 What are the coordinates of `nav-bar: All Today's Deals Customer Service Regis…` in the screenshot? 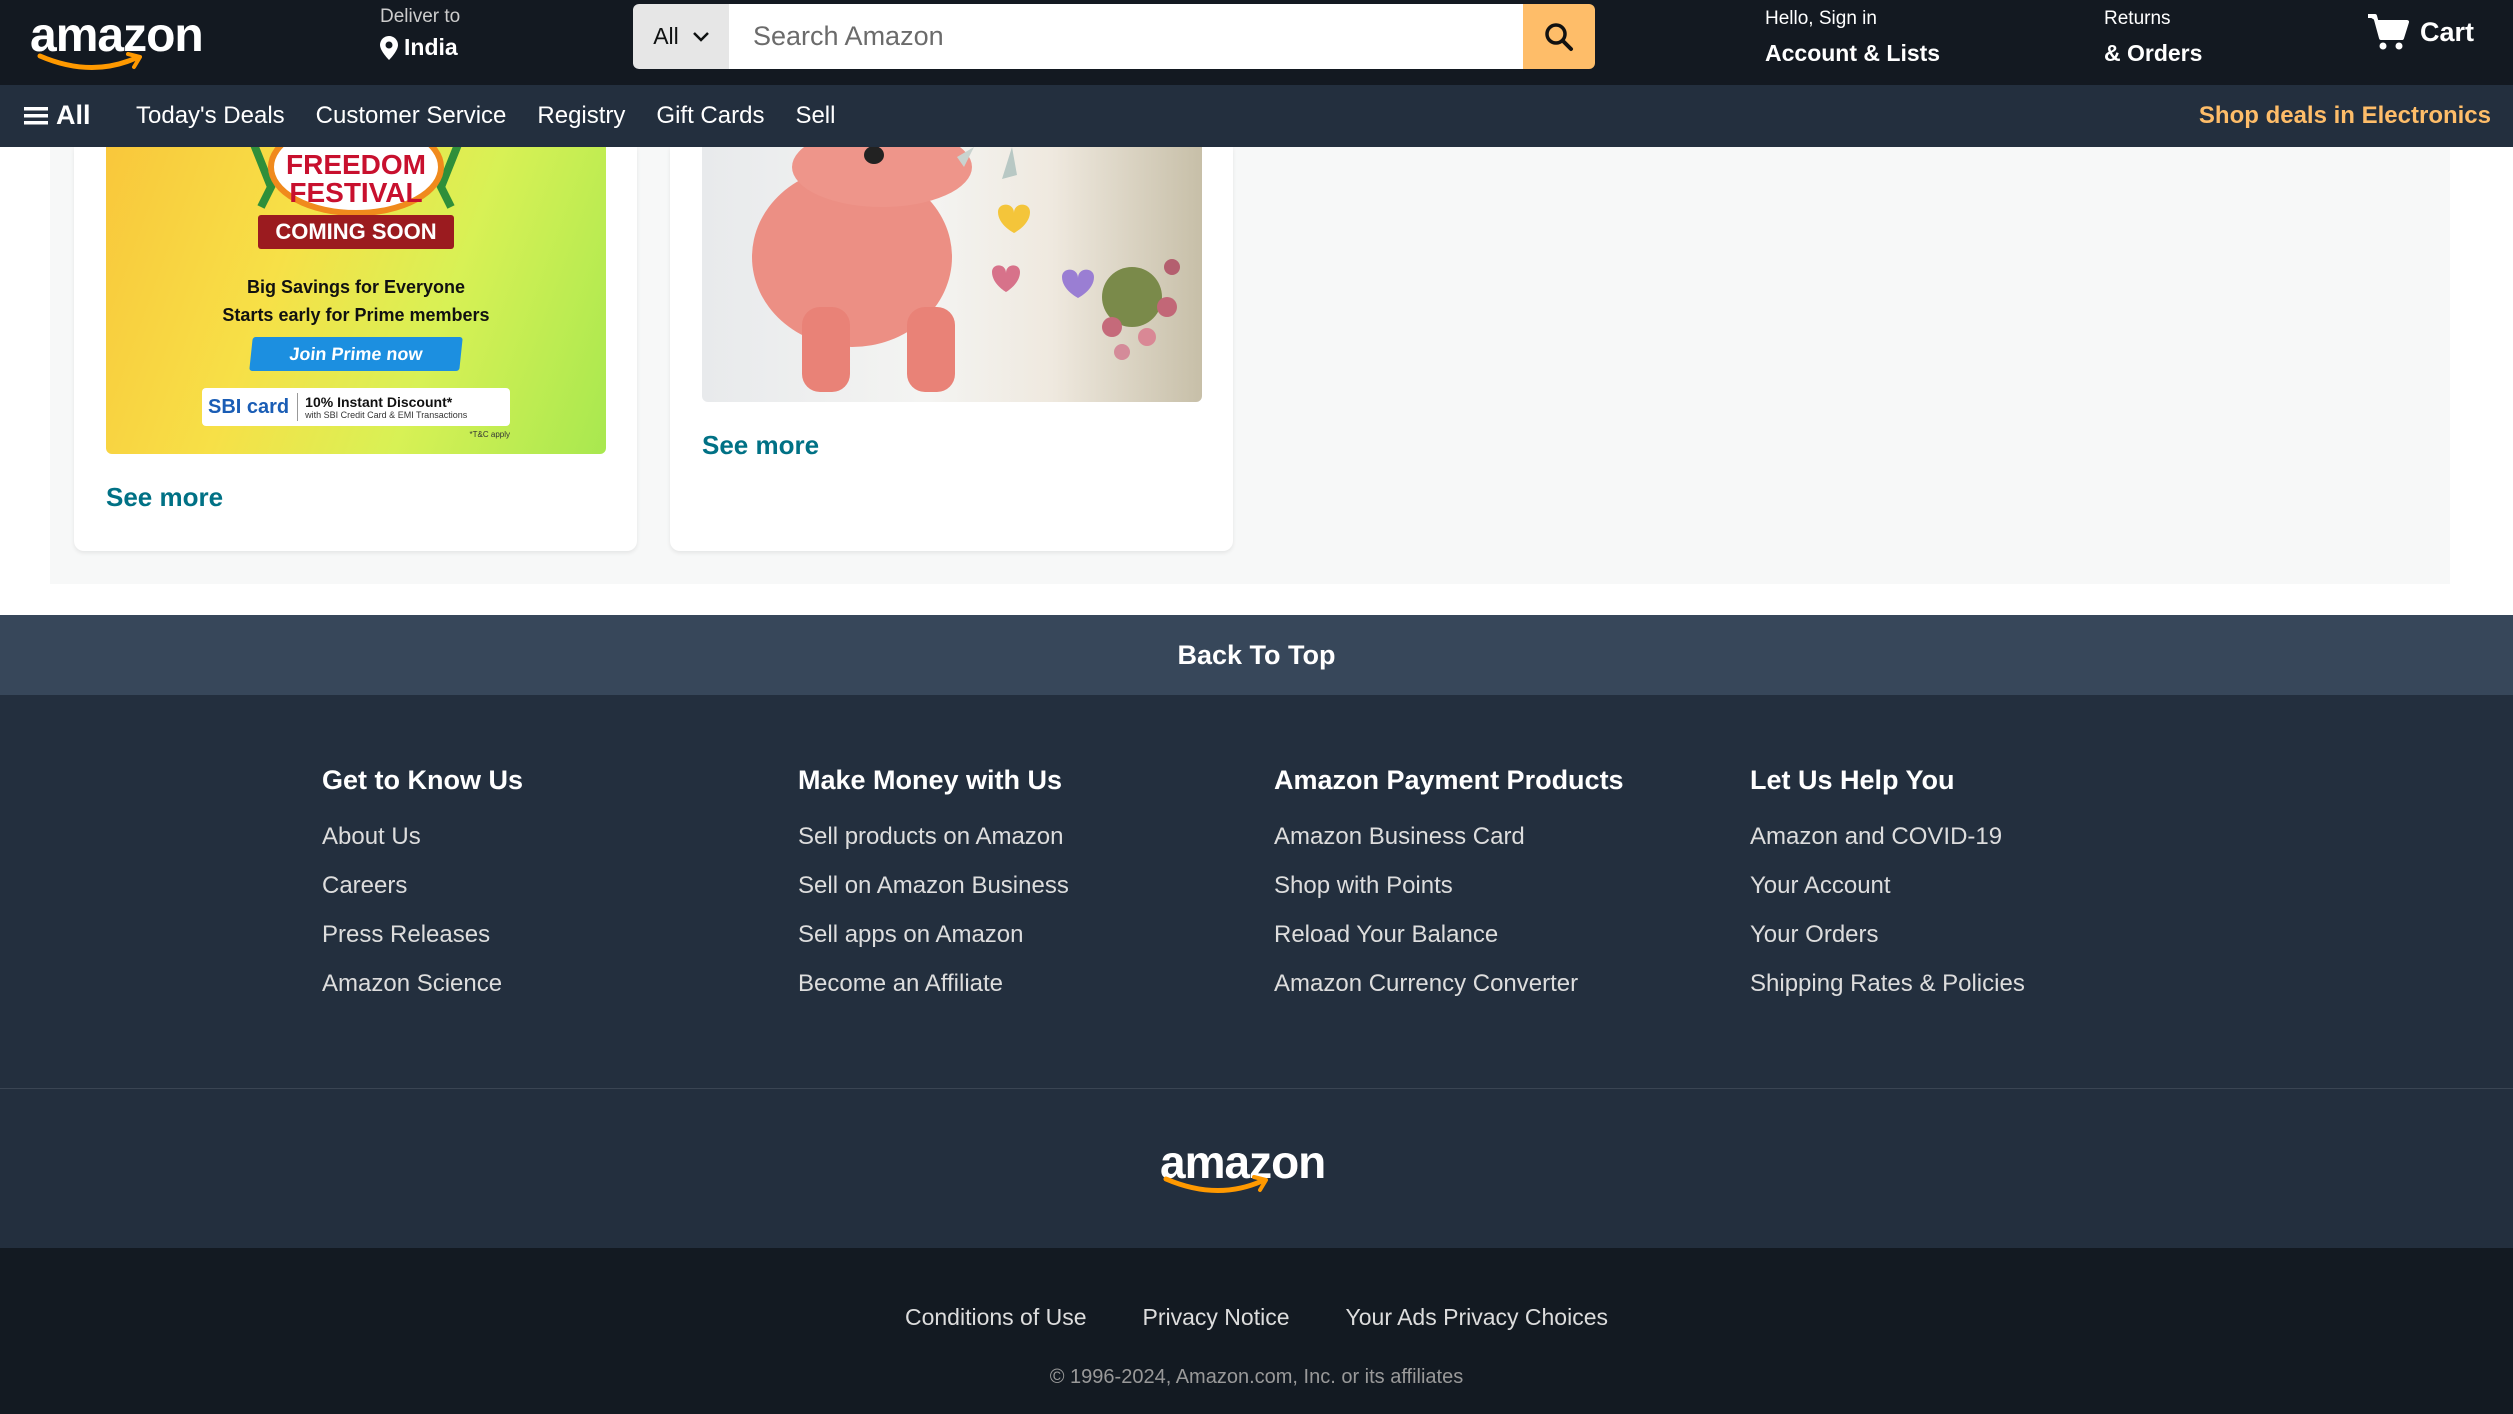 It's located at (1256, 116).